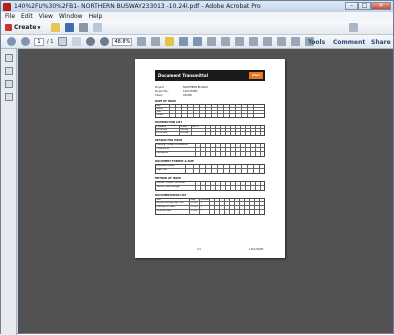 The height and width of the screenshot is (335, 394). Describe the element at coordinates (182, 87) in the screenshot. I see `meta-project: Project: NORTHERN BUSWAY` at that location.